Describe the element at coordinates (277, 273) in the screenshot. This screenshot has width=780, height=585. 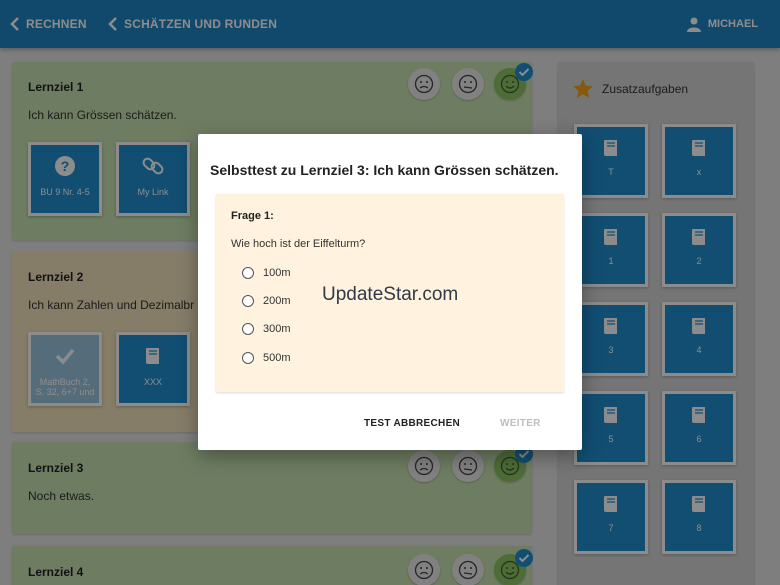
I see `option-label: 100m` at that location.